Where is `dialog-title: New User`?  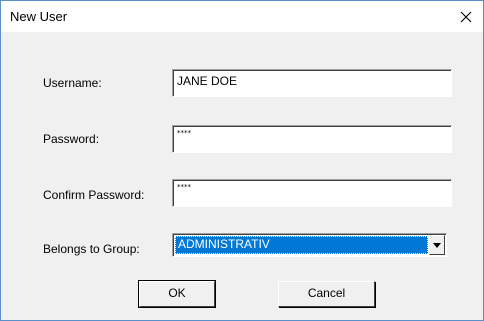 dialog-title: New User is located at coordinates (39, 16).